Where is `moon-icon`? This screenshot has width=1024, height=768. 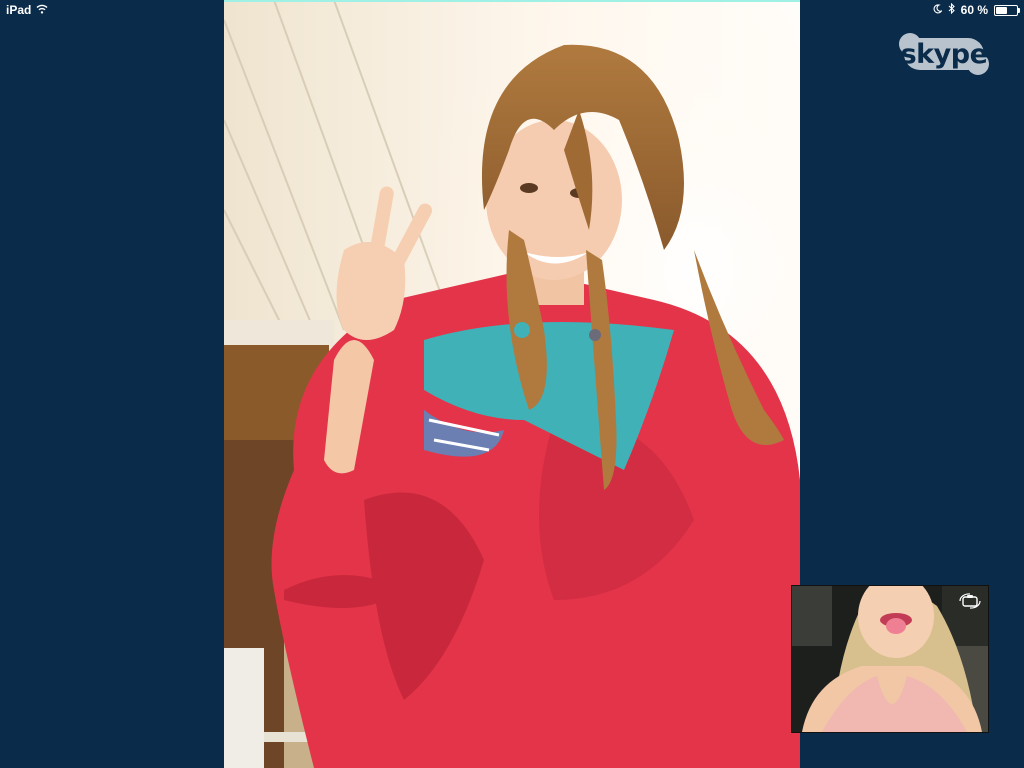 moon-icon is located at coordinates (938, 10).